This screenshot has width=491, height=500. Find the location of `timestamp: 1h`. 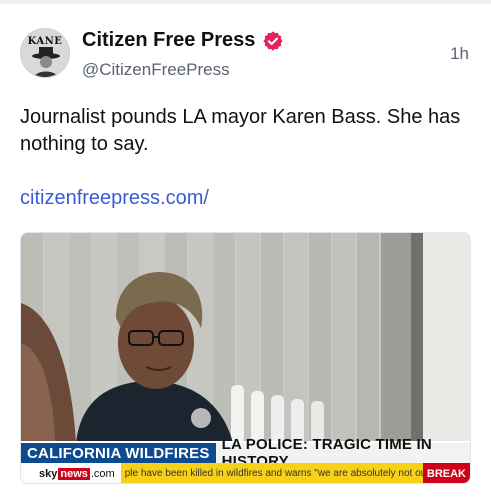

timestamp: 1h is located at coordinates (459, 54).